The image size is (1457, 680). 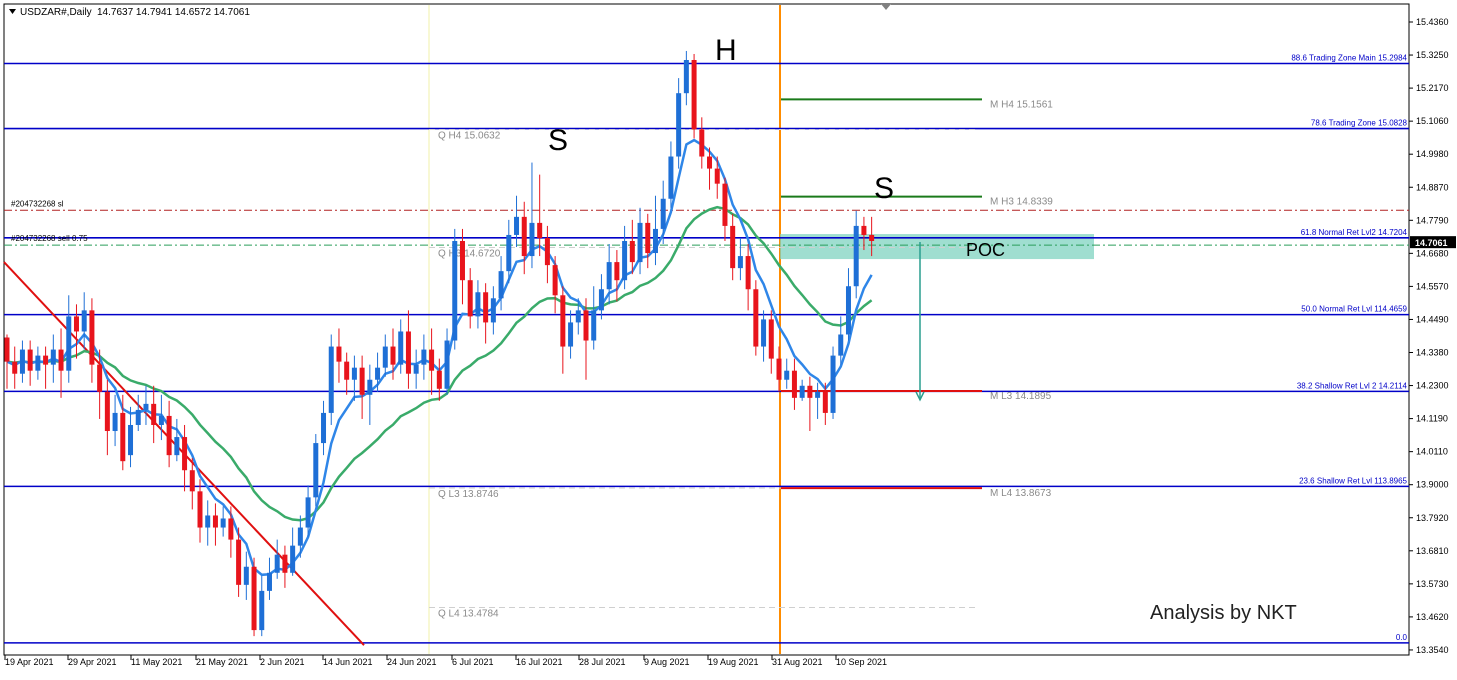 I want to click on fib-level-label: 78.6 Trading Zone 15.0828, so click(x=1359, y=123).